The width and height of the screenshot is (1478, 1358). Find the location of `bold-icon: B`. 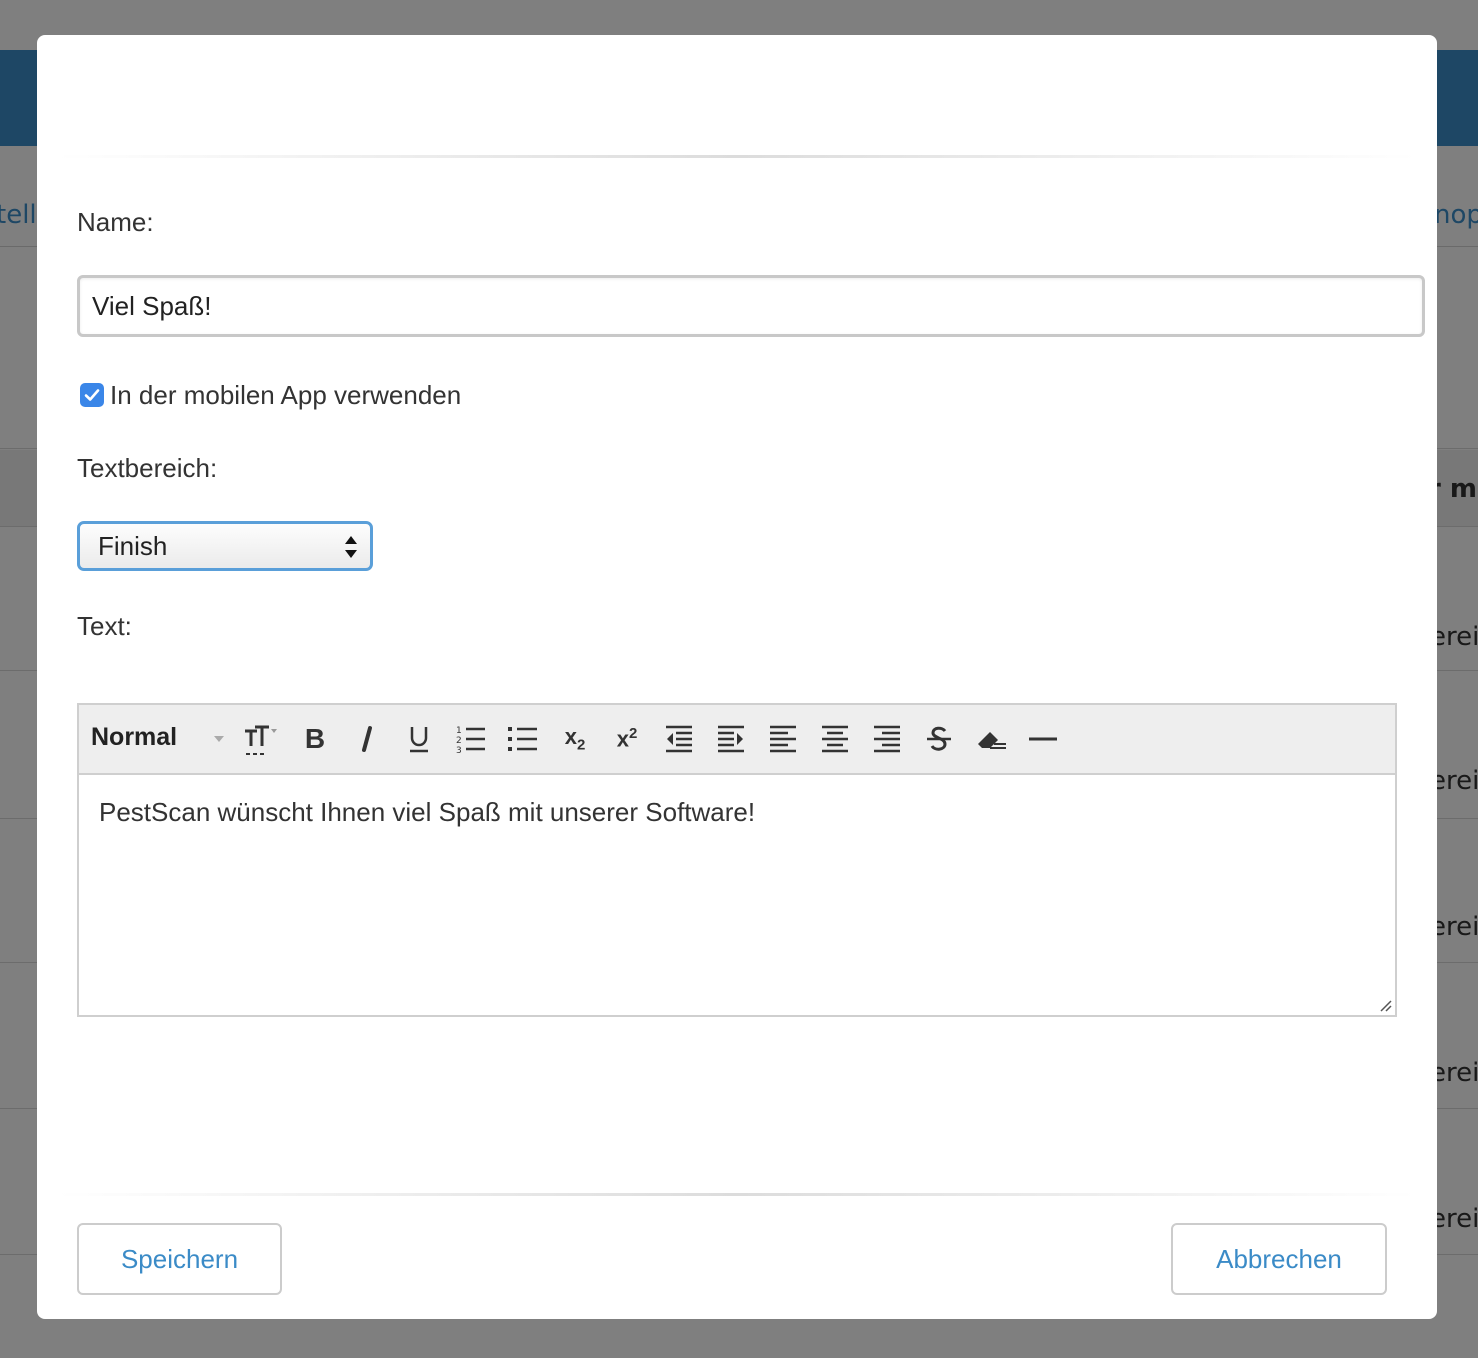

bold-icon: B is located at coordinates (315, 739).